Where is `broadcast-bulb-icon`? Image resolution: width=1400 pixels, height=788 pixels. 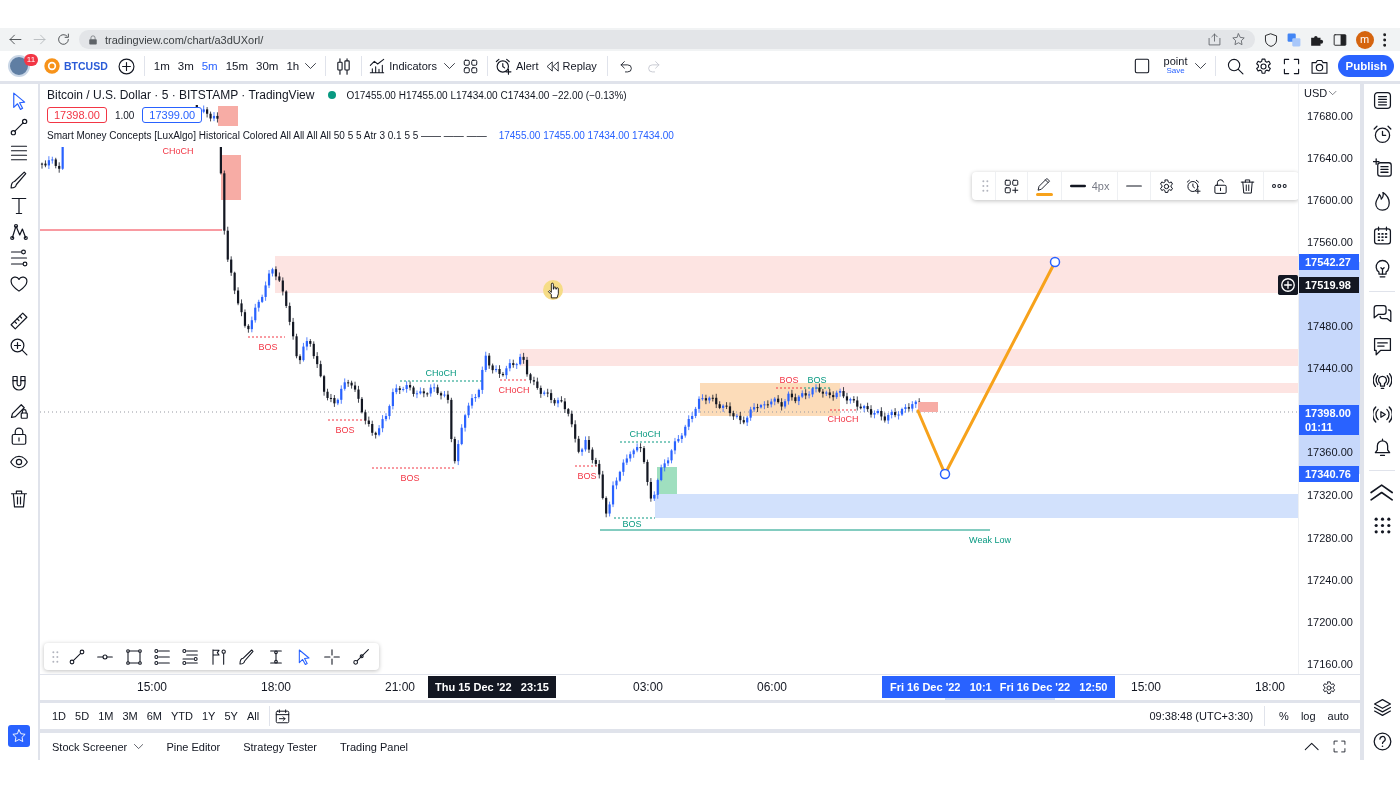
broadcast-bulb-icon is located at coordinates (1382, 381).